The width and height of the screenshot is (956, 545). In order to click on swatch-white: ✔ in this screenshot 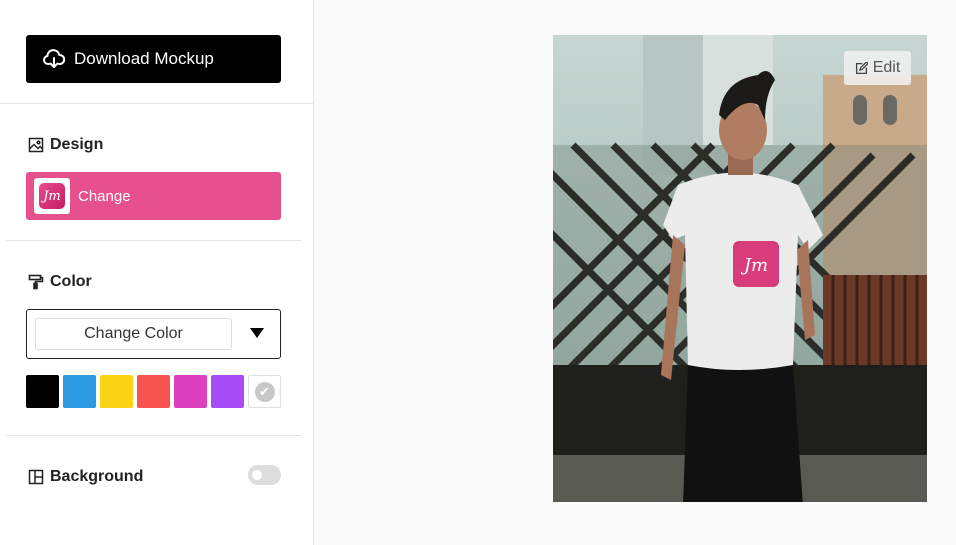, I will do `click(264, 391)`.